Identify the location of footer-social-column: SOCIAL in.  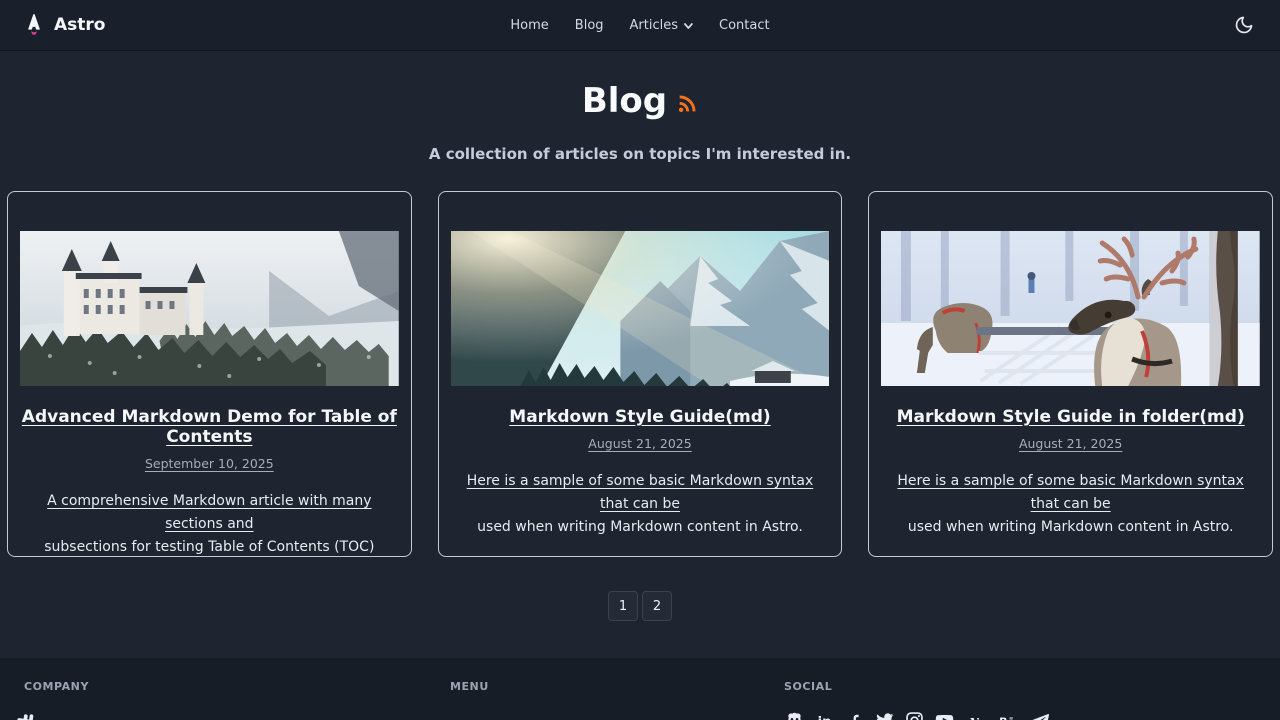
(1020, 700).